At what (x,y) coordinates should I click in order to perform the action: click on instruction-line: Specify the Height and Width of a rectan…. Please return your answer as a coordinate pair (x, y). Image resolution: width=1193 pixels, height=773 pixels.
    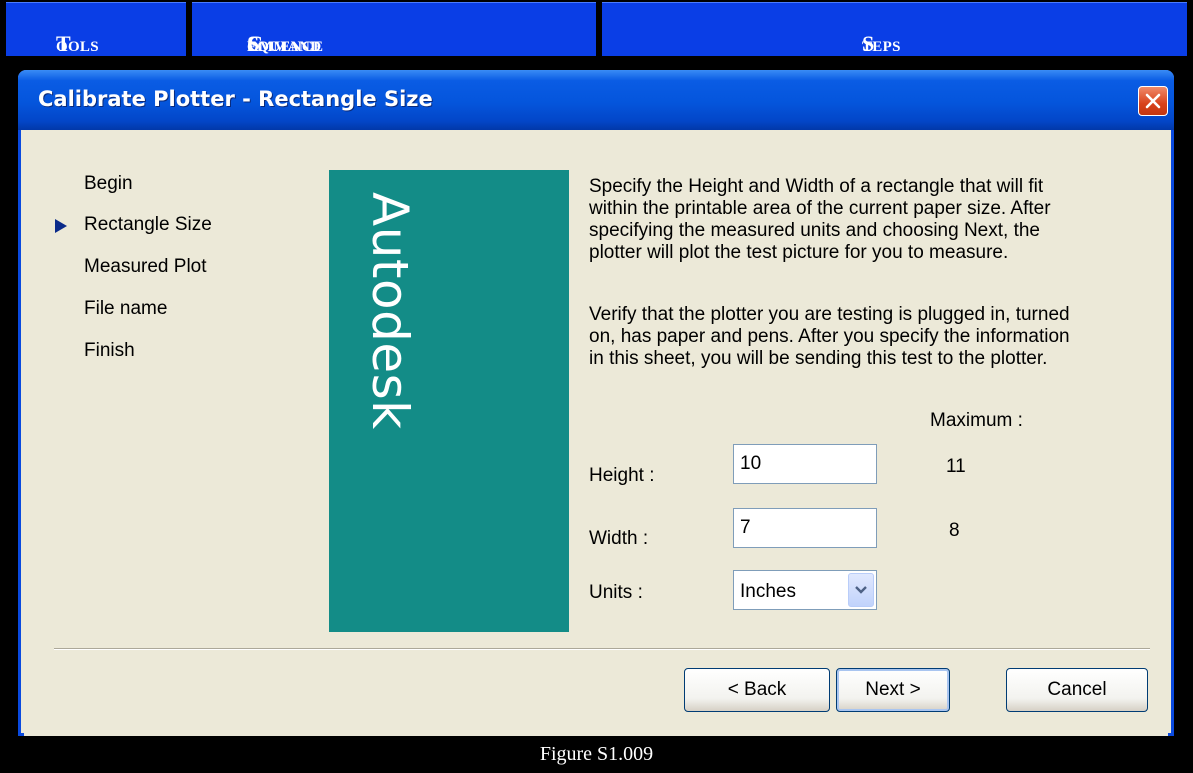
    Looking at the image, I should click on (816, 186).